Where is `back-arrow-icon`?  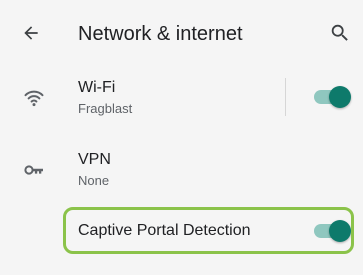
back-arrow-icon is located at coordinates (31, 33).